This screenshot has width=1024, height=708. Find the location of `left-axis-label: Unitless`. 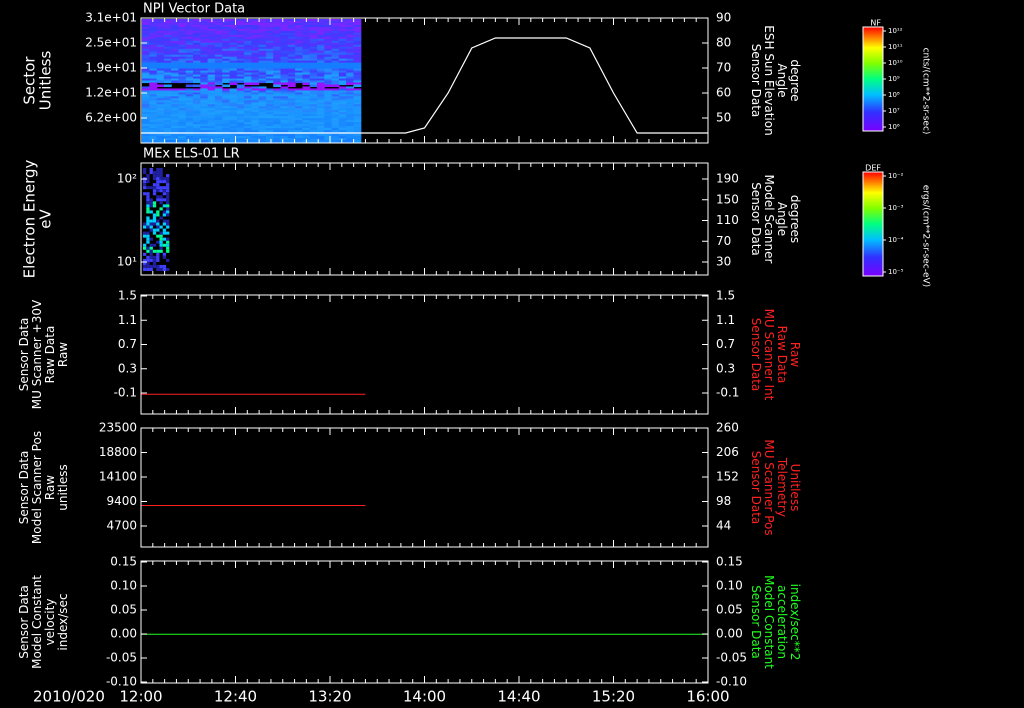

left-axis-label: Unitless is located at coordinates (46, 81).